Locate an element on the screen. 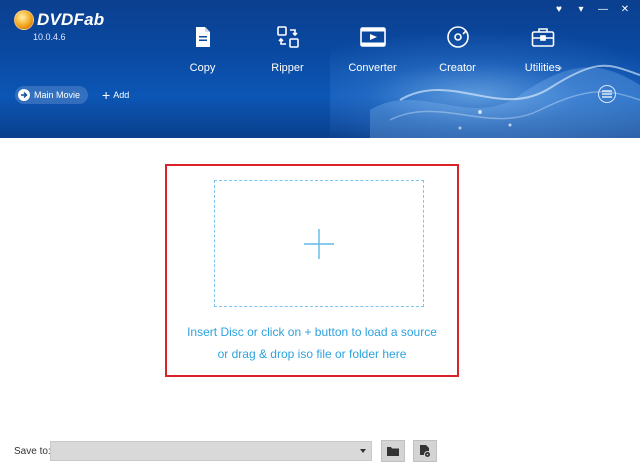 Image resolution: width=640 pixels, height=470 pixels. module-nav: Copy Ripper Converter Creator Utilities is located at coordinates (372, 49).